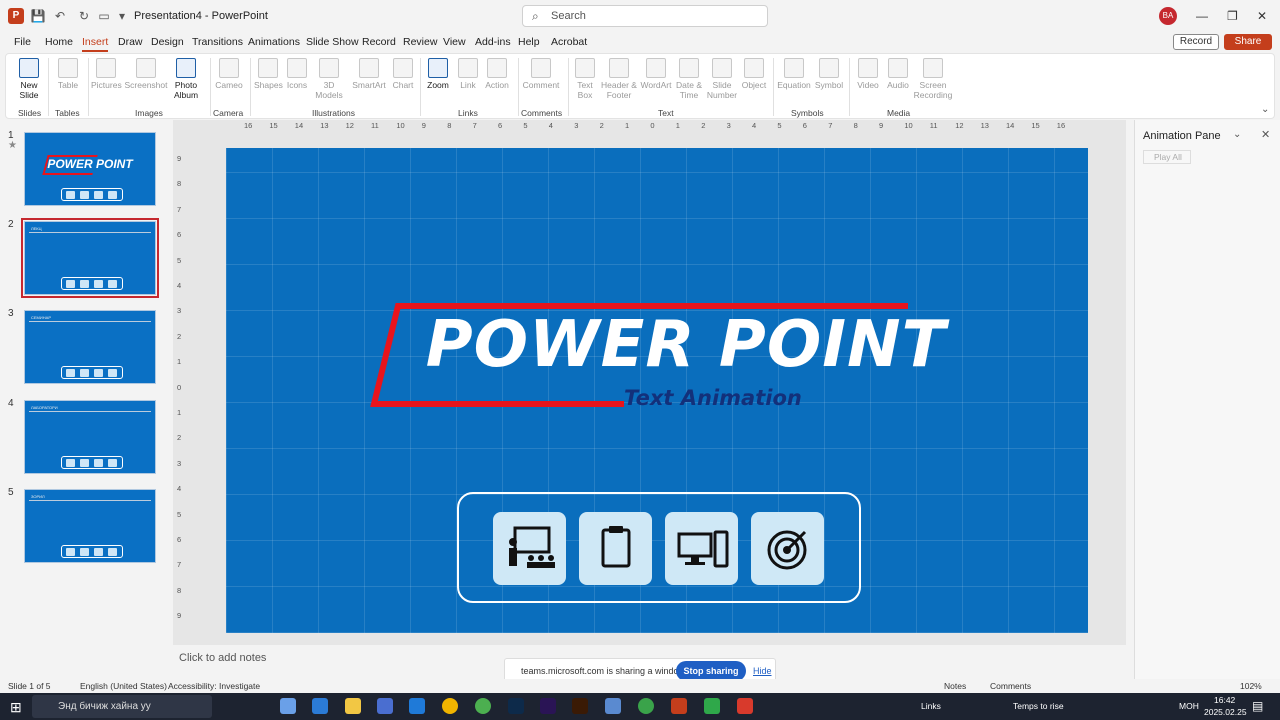 The height and width of the screenshot is (720, 1280). What do you see at coordinates (646, 706) in the screenshot?
I see `chrome-profile-icon` at bounding box center [646, 706].